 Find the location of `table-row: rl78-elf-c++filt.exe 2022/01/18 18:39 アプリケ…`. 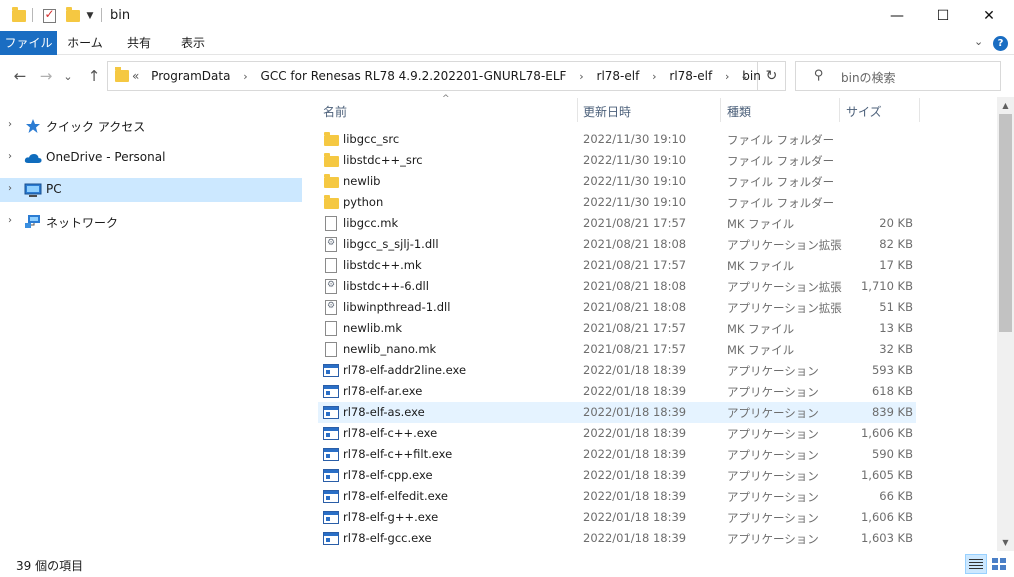

table-row: rl78-elf-c++filt.exe 2022/01/18 18:39 アプリケ… is located at coordinates (617, 454).